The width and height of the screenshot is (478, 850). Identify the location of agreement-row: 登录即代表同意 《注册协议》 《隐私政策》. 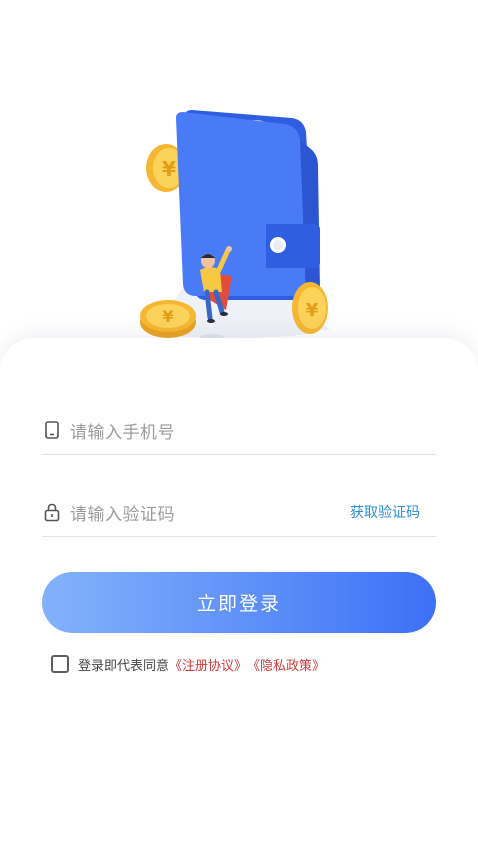
(188, 664).